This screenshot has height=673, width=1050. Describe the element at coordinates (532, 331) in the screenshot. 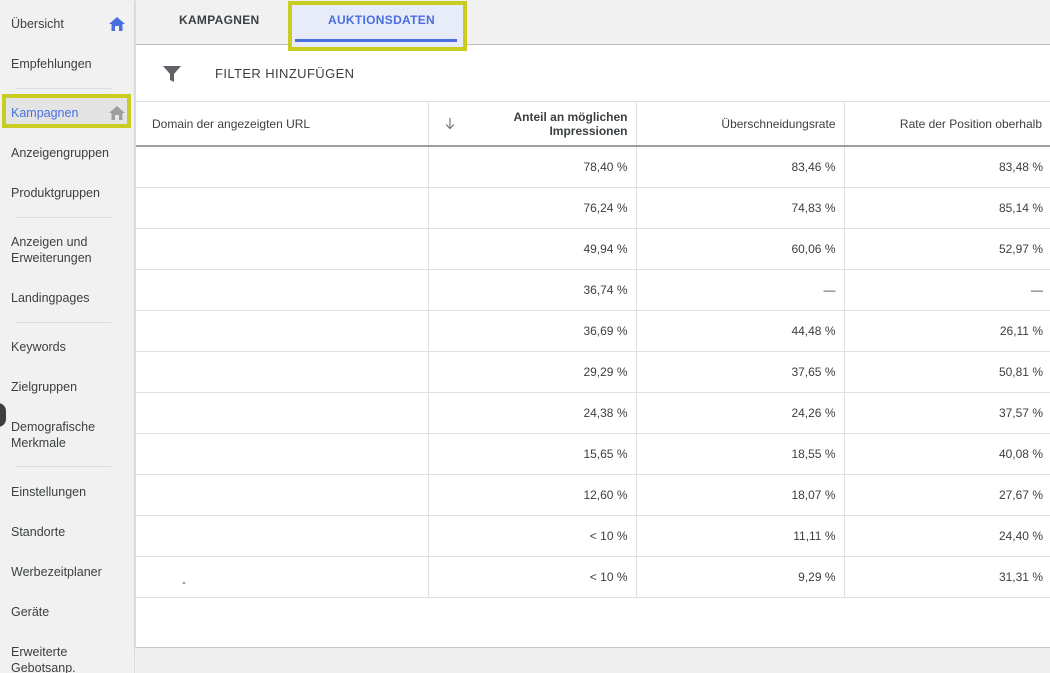

I see `cell-impression-share: 36,69 %` at that location.